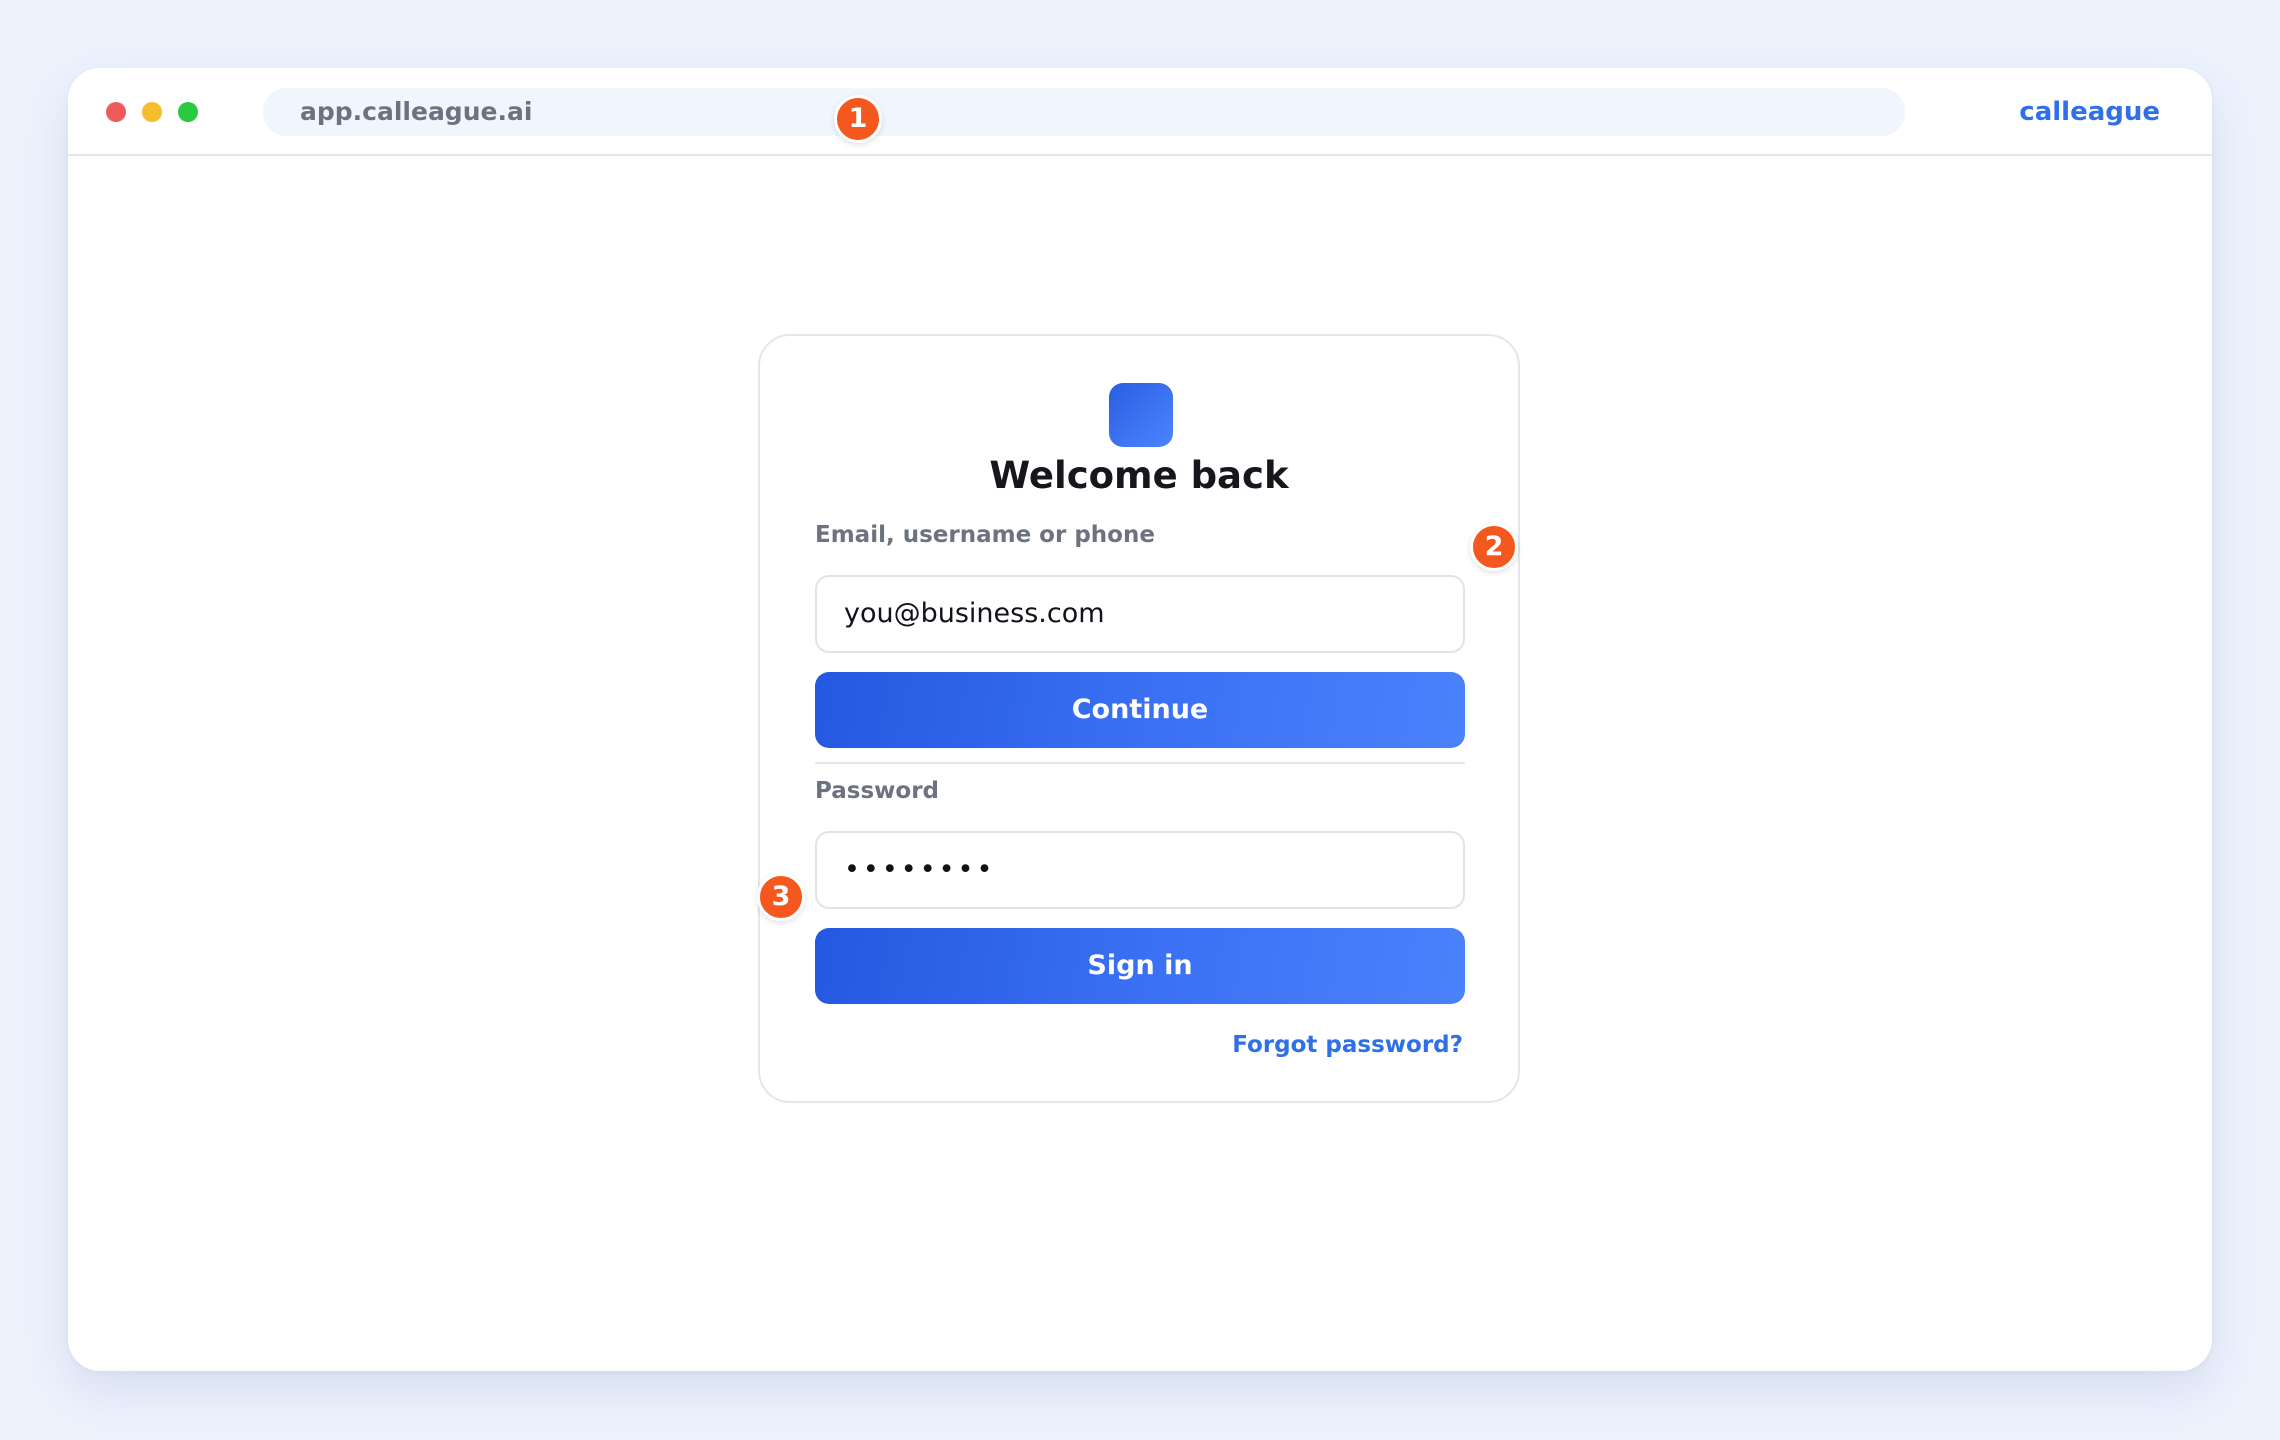  Describe the element at coordinates (781, 897) in the screenshot. I see `step-marker-3: 3` at that location.